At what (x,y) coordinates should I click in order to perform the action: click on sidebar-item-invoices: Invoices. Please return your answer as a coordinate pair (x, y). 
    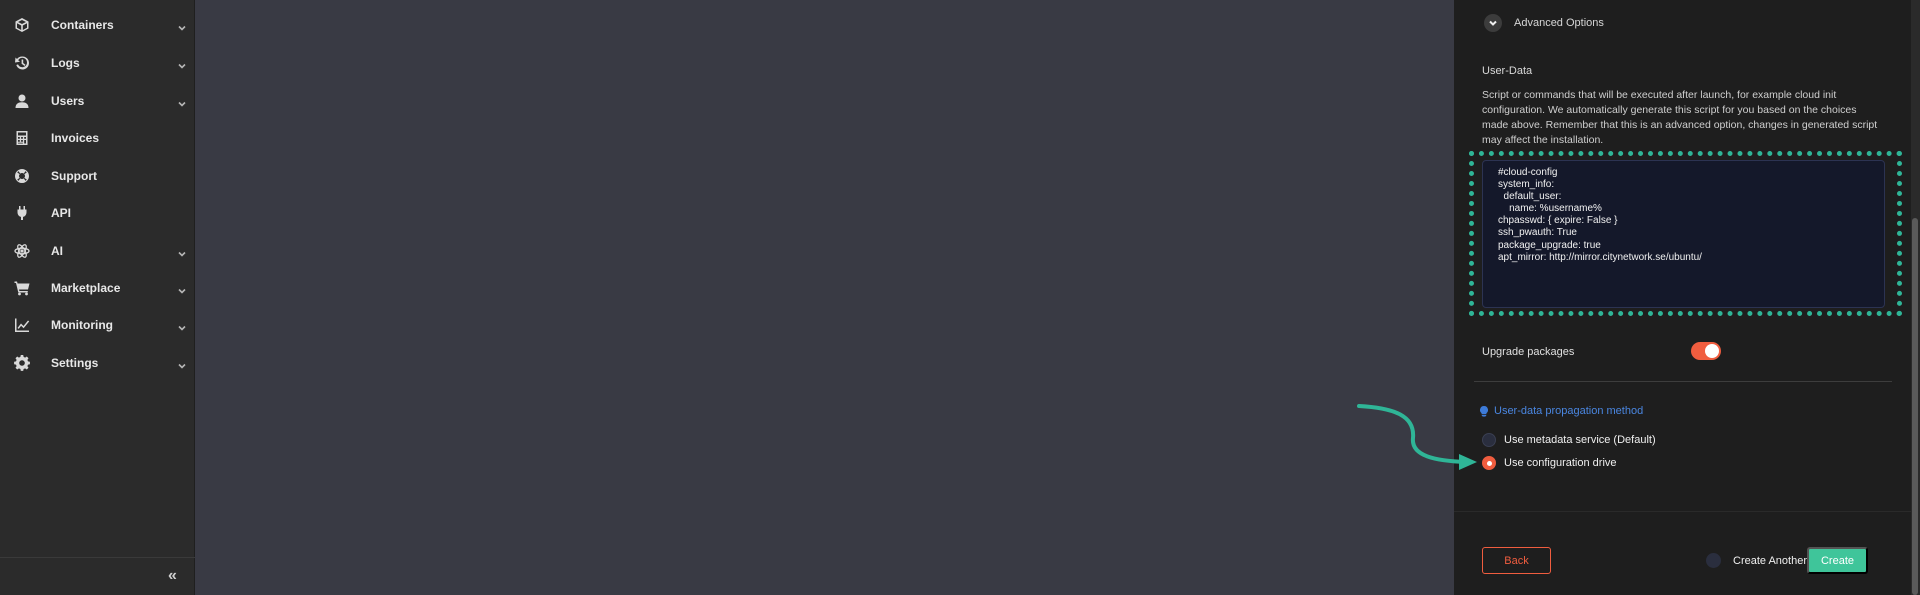
    Looking at the image, I should click on (97, 138).